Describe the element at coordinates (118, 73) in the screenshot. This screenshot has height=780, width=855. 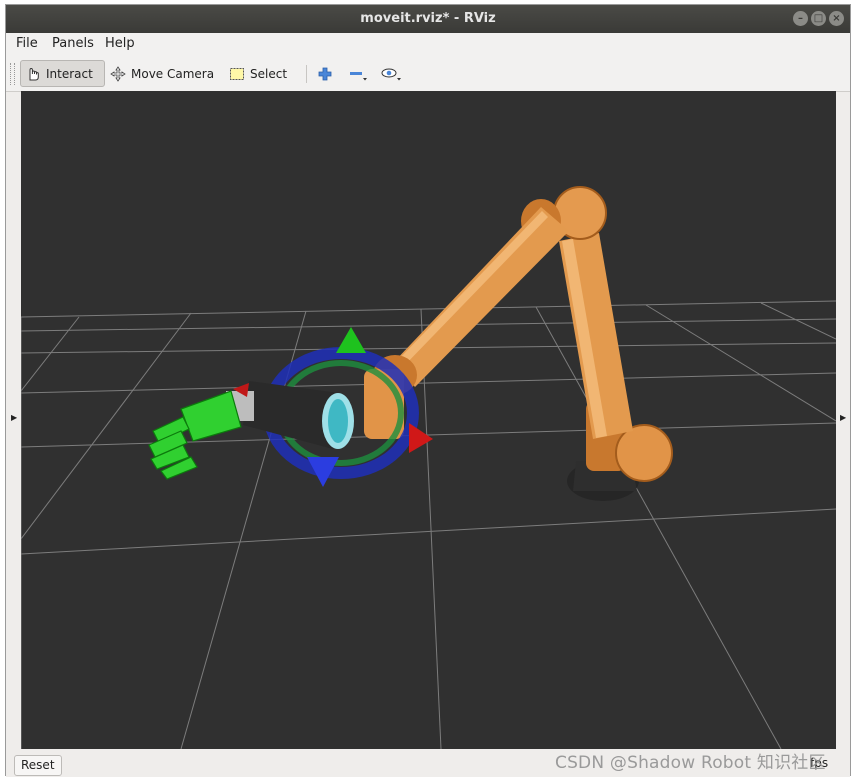
I see `move-camera-icon` at that location.